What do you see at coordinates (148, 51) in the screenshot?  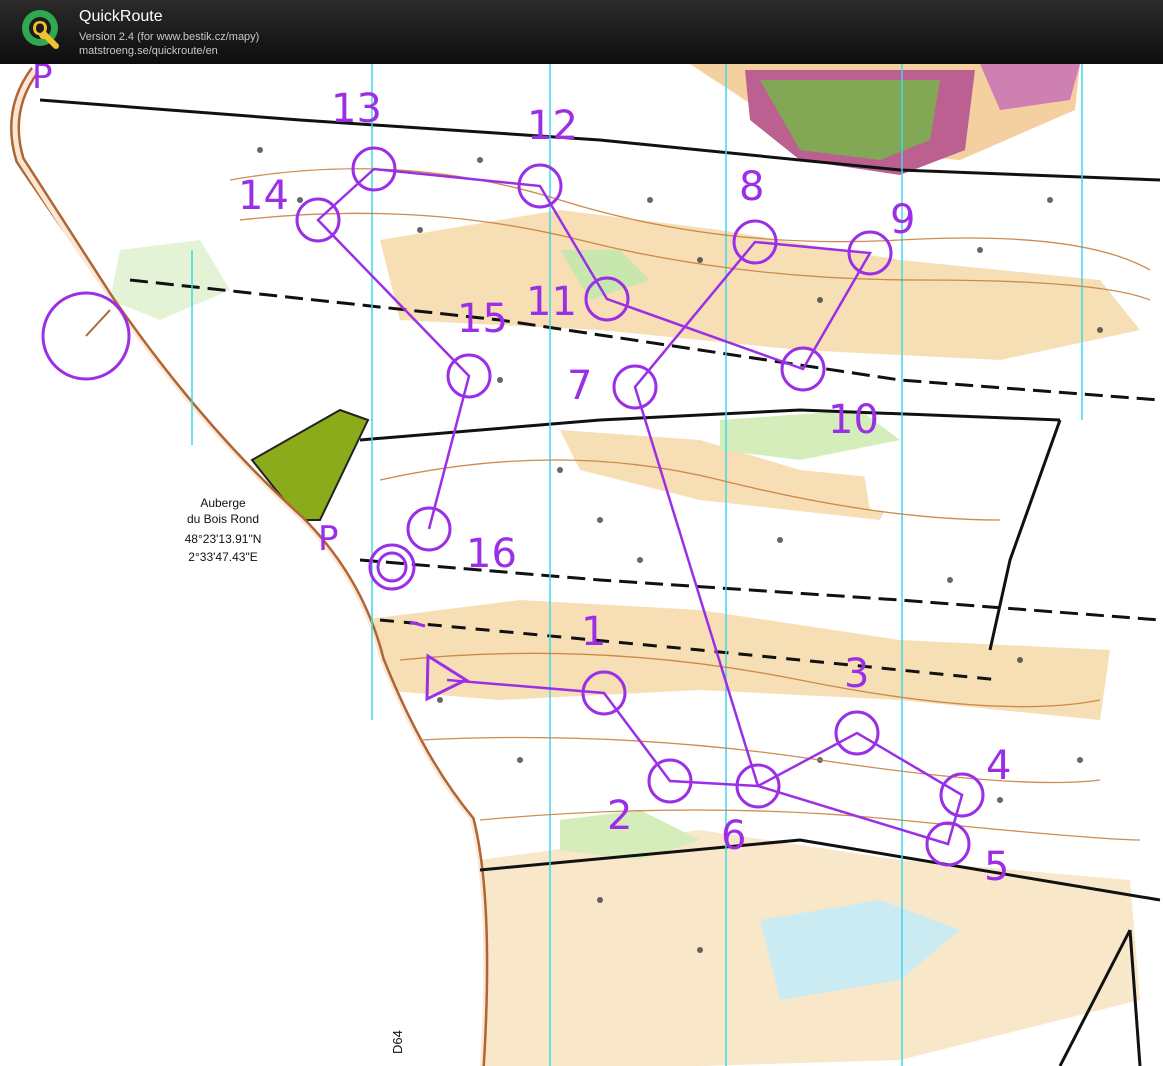 I see `app-url: matstroeng.se/quickroute/en` at bounding box center [148, 51].